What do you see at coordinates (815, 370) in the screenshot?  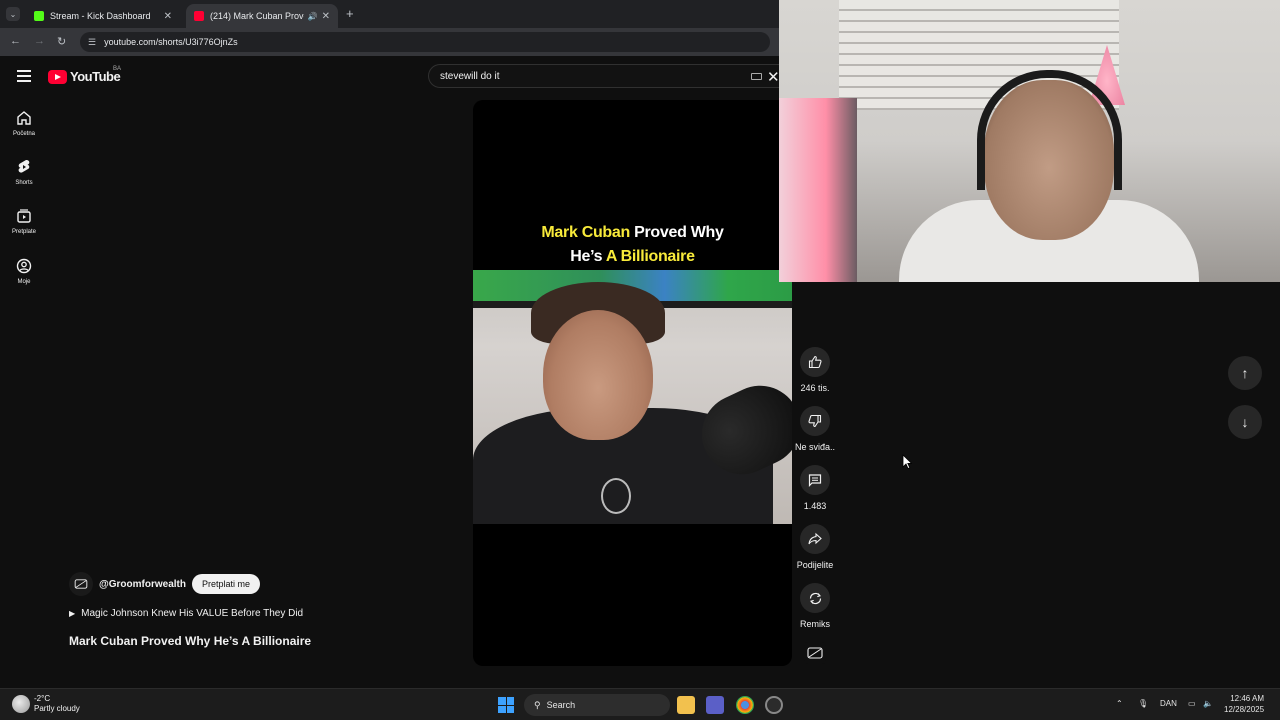 I see `like-button: 246 tis.` at bounding box center [815, 370].